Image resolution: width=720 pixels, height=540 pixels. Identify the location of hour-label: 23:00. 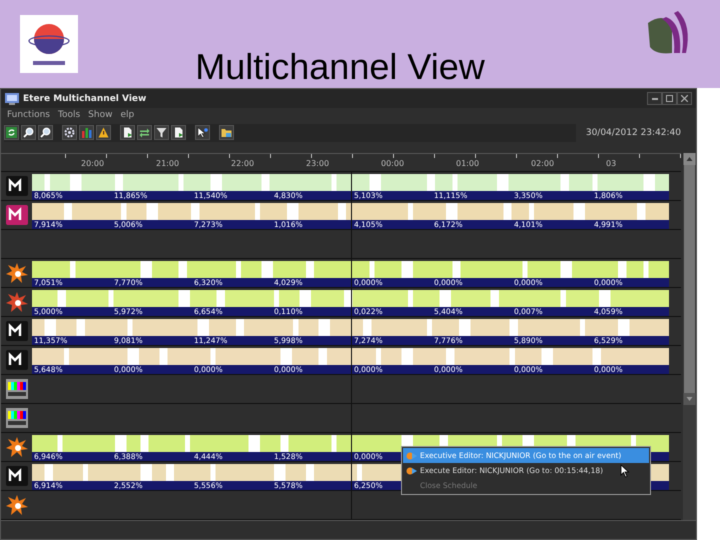
(318, 163).